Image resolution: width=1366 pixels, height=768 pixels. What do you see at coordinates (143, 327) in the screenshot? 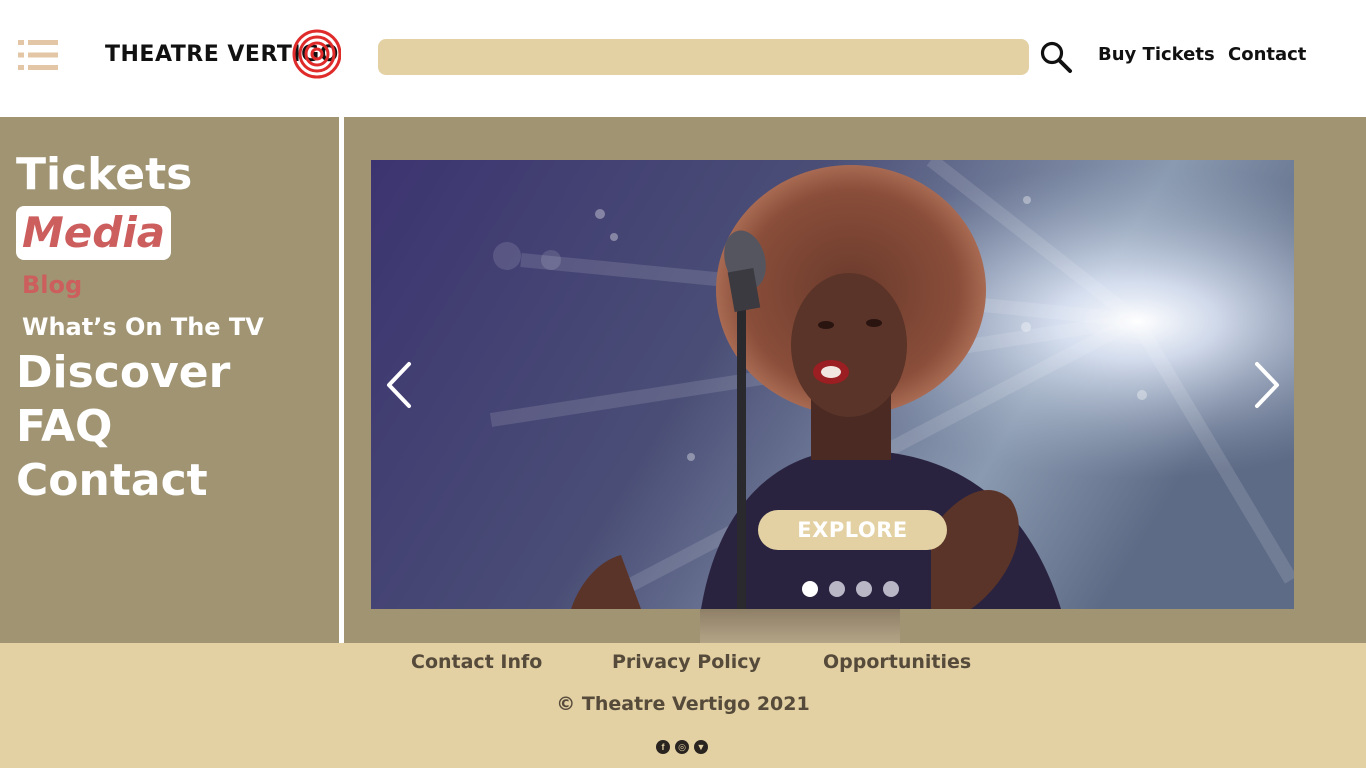
I see `sidebar-item-whats-on-the-tv: What’s On The TV` at bounding box center [143, 327].